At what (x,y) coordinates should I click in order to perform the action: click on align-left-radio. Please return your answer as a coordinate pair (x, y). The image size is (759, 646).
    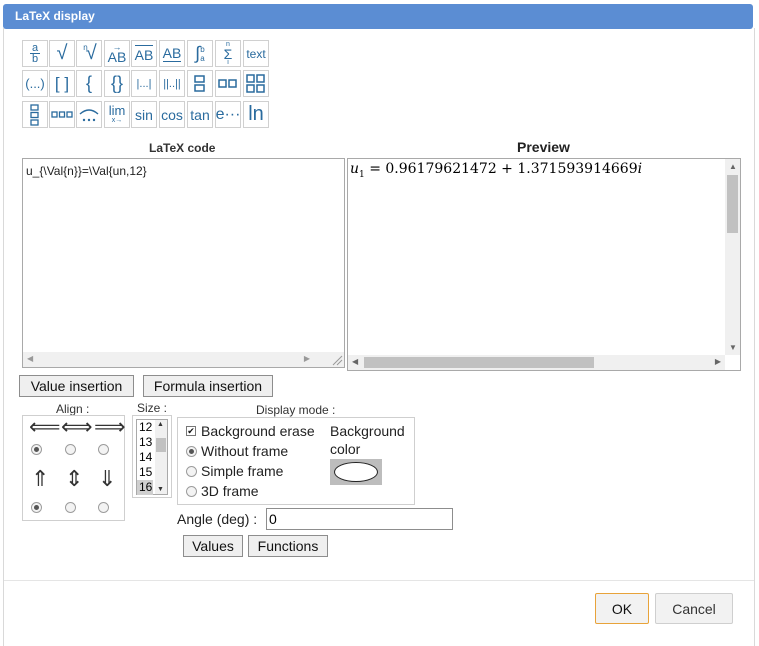
    Looking at the image, I should click on (36, 449).